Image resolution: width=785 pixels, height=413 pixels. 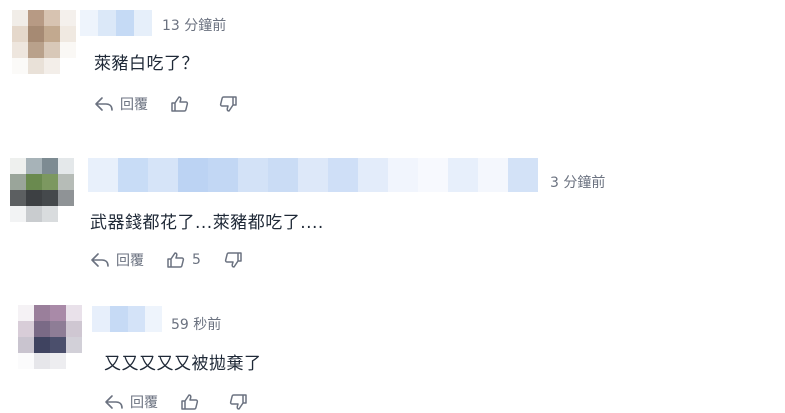 I want to click on comment-timestamp: 13 分鐘前, so click(x=194, y=26).